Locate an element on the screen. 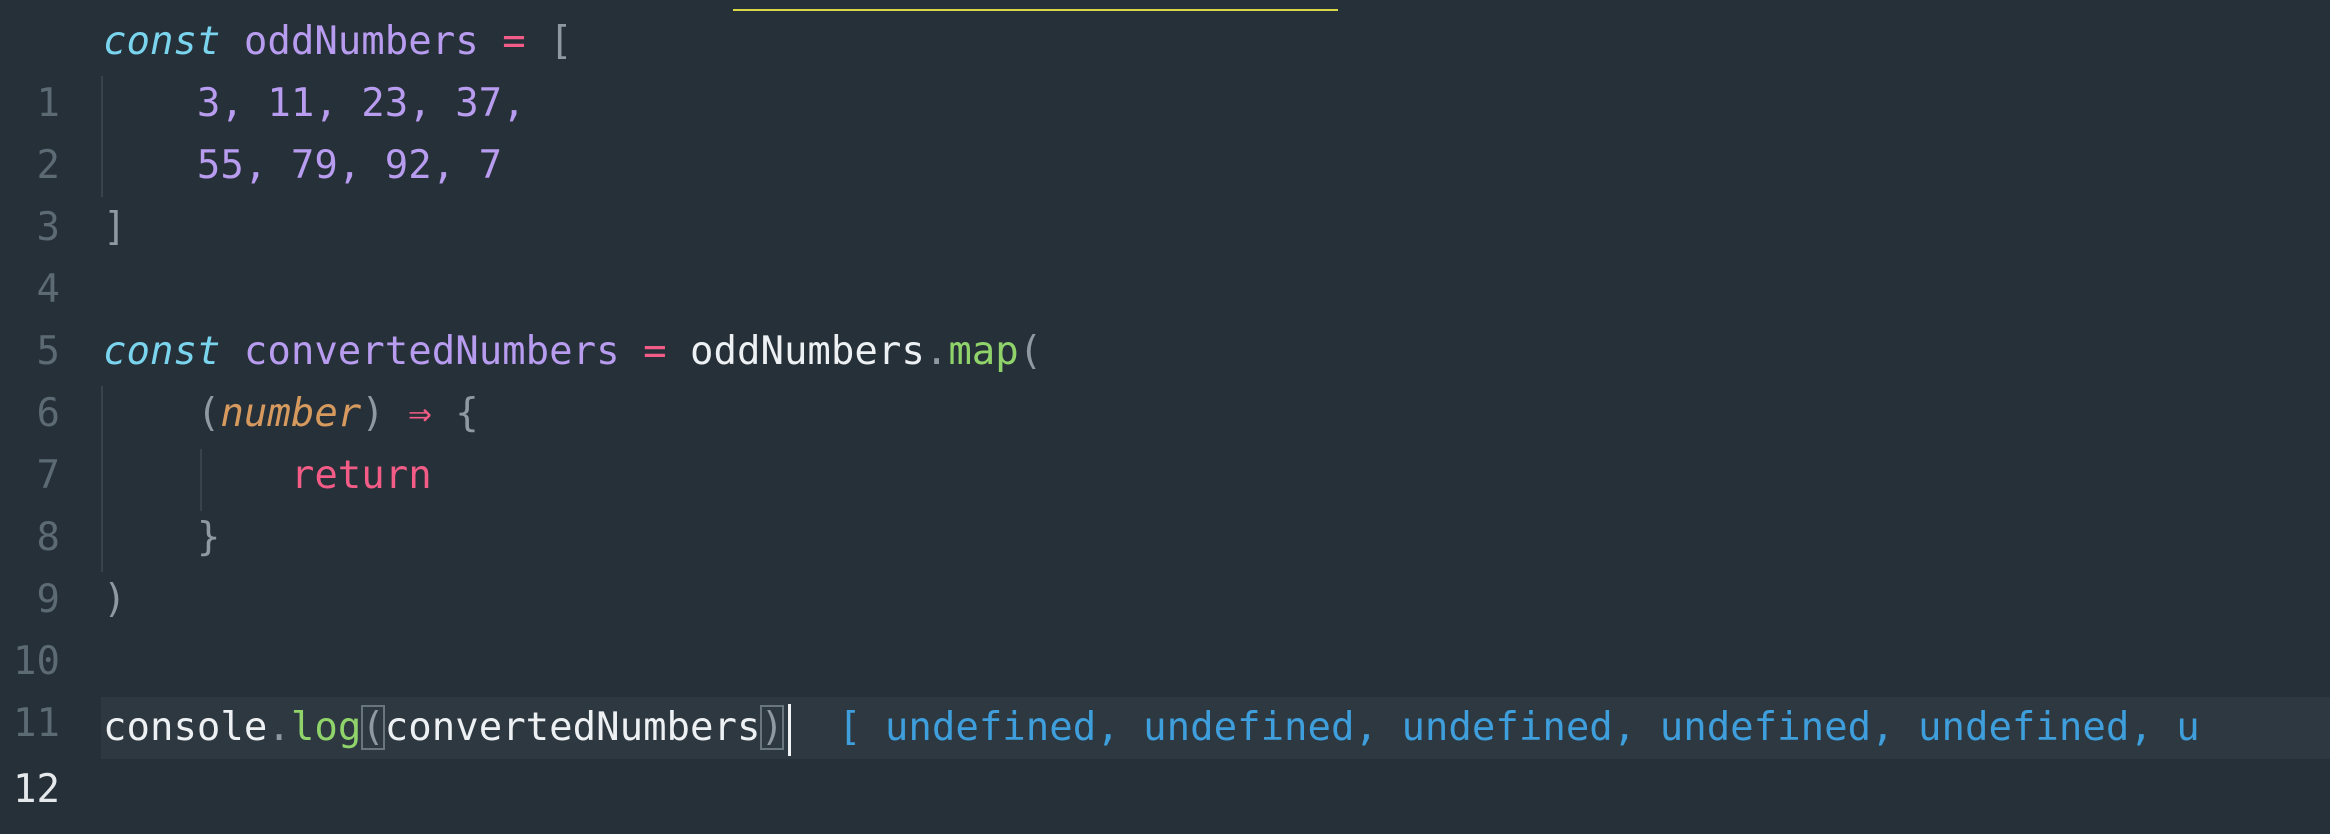 The width and height of the screenshot is (2330, 834). code-line-9: 9 } is located at coordinates (1165, 564).